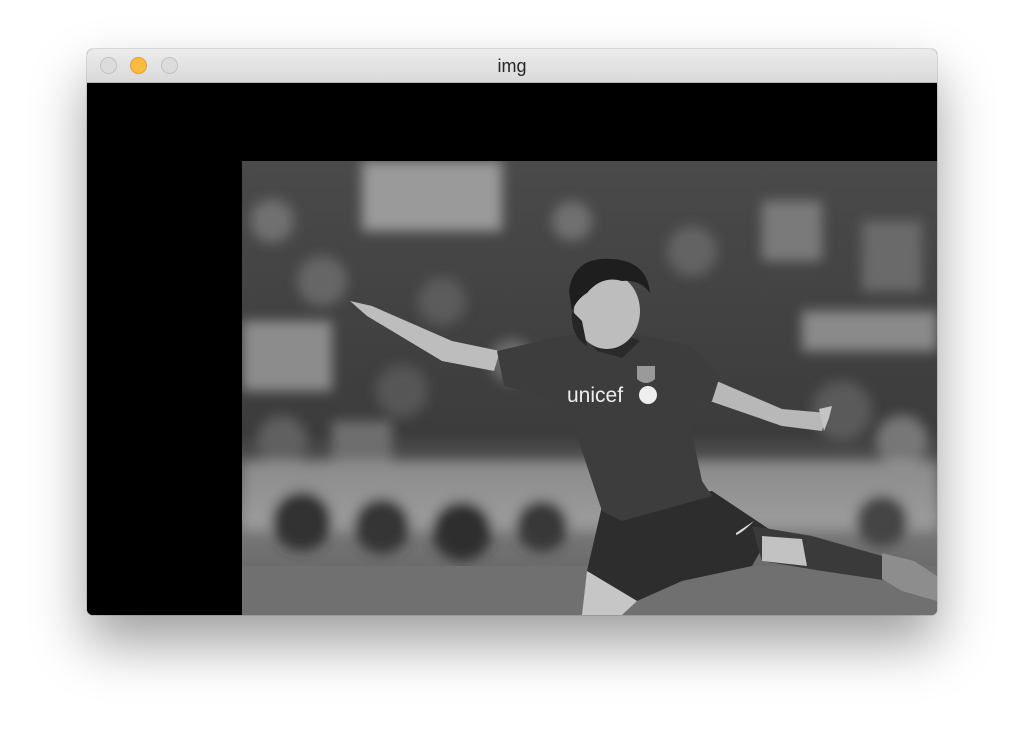 This screenshot has height=739, width=1024. What do you see at coordinates (646, 374) in the screenshot?
I see `club-crest-icon` at bounding box center [646, 374].